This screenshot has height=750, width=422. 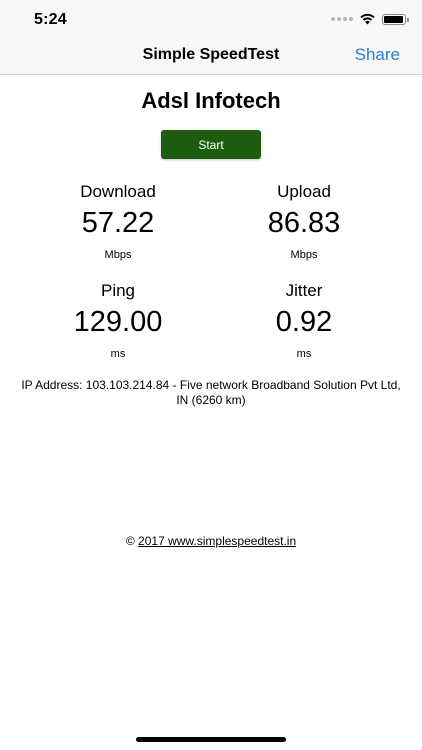 I want to click on upload-metric: Upload 86.83 Mbps, so click(x=304, y=222).